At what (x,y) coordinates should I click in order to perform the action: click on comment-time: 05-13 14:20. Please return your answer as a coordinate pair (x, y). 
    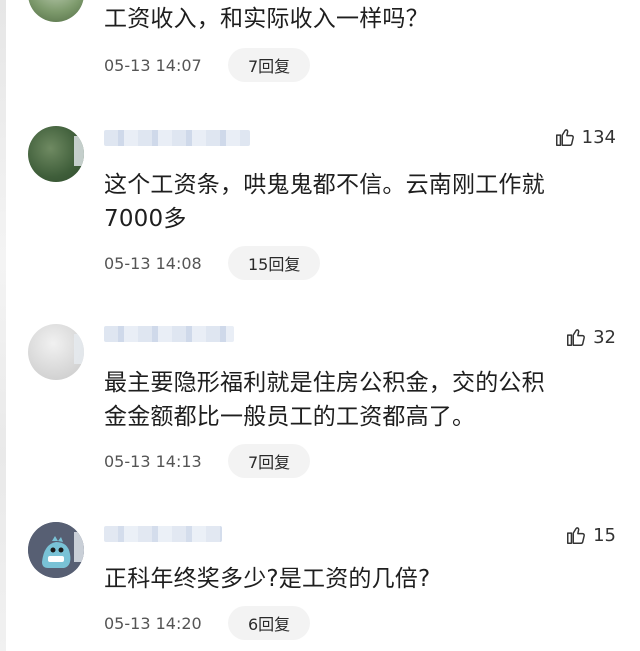
    Looking at the image, I should click on (153, 623).